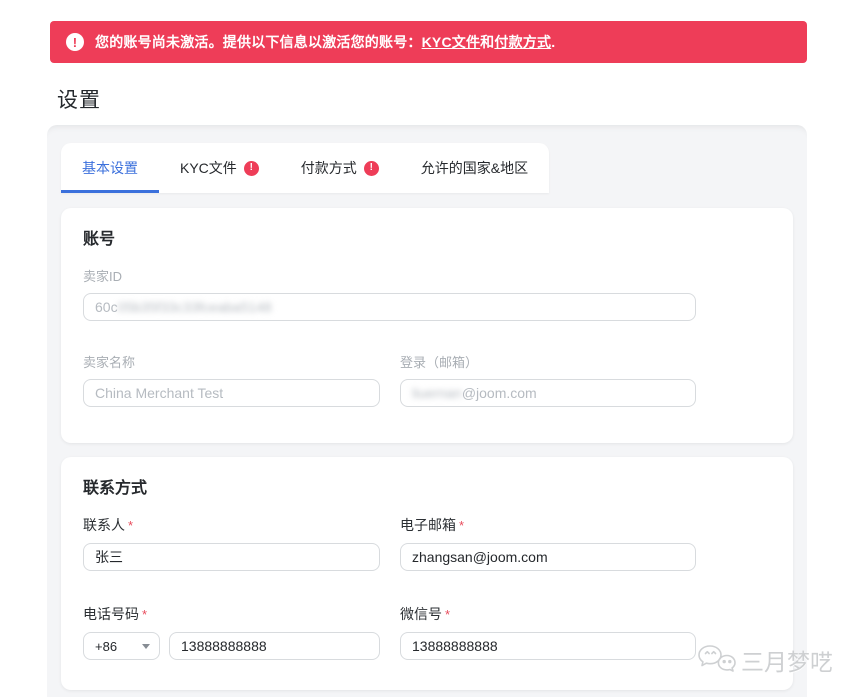 The width and height of the screenshot is (859, 697). What do you see at coordinates (159, 393) in the screenshot?
I see `seller-name-value: China Merchant Test` at bounding box center [159, 393].